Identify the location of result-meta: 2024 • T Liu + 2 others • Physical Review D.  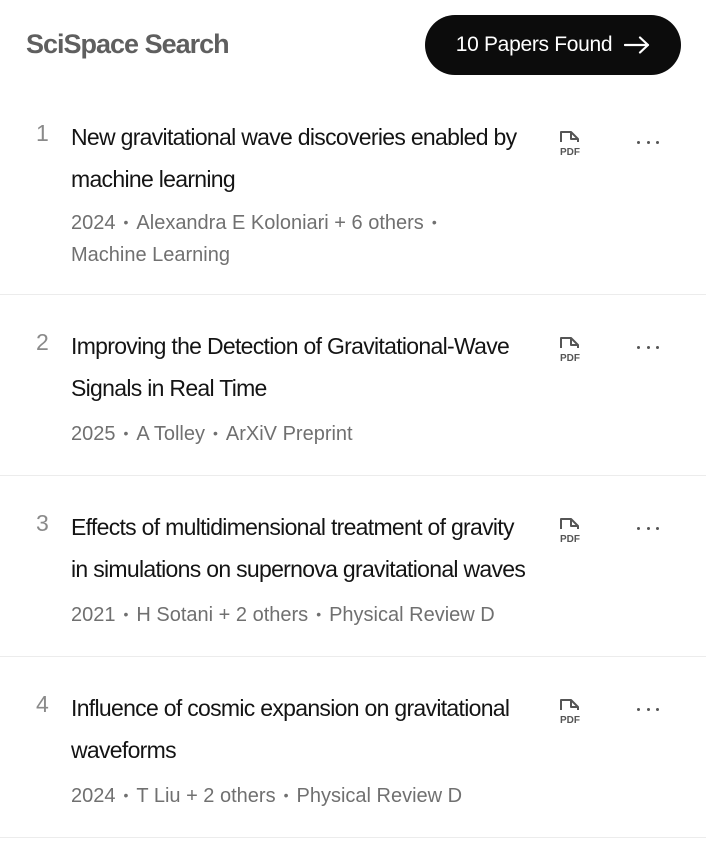
(291, 795).